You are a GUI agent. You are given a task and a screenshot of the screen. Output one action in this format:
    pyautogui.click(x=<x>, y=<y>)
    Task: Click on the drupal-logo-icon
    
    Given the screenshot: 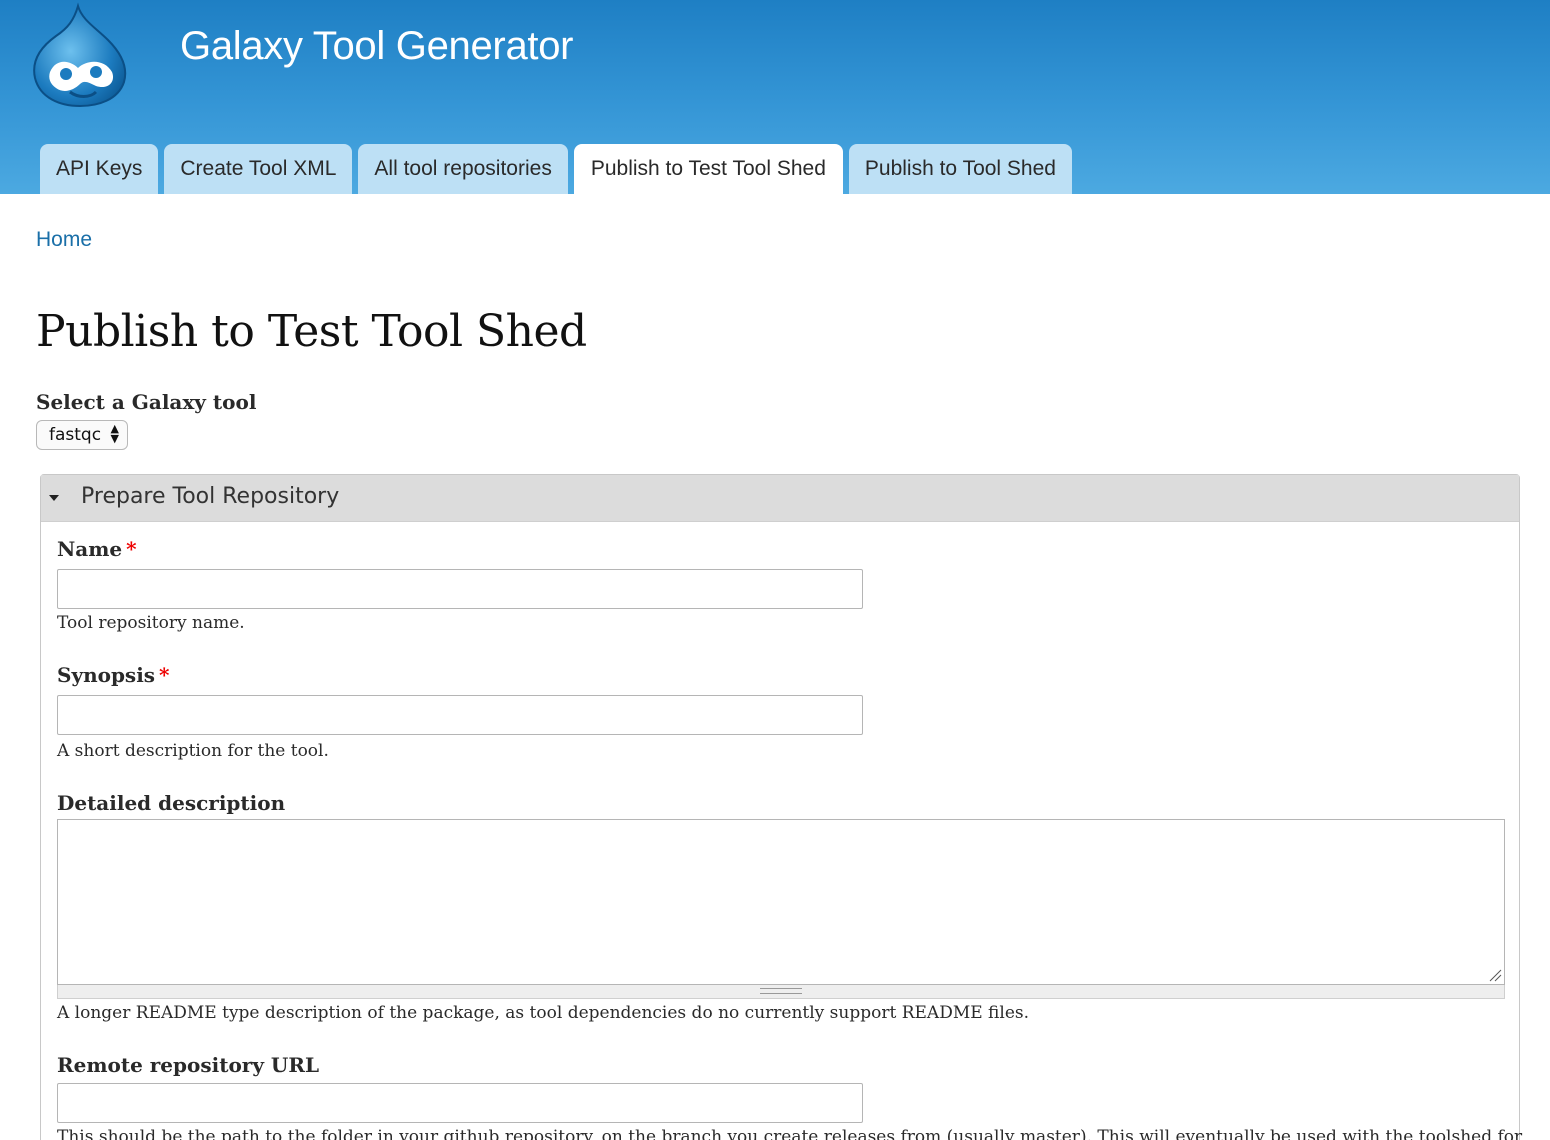 What is the action you would take?
    pyautogui.click(x=80, y=55)
    